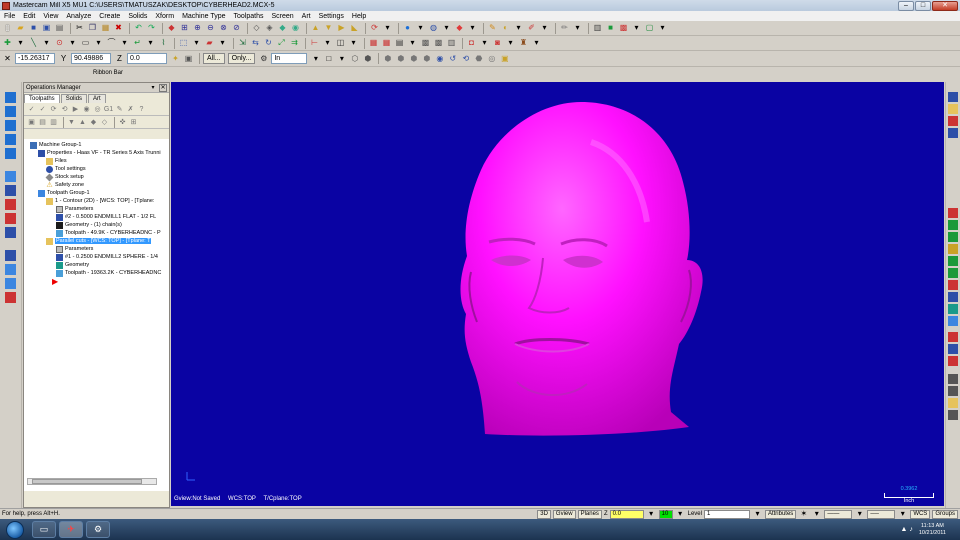 The width and height of the screenshot is (960, 540). Describe the element at coordinates (87, 481) in the screenshot. I see `scrollbar-thumb` at that location.